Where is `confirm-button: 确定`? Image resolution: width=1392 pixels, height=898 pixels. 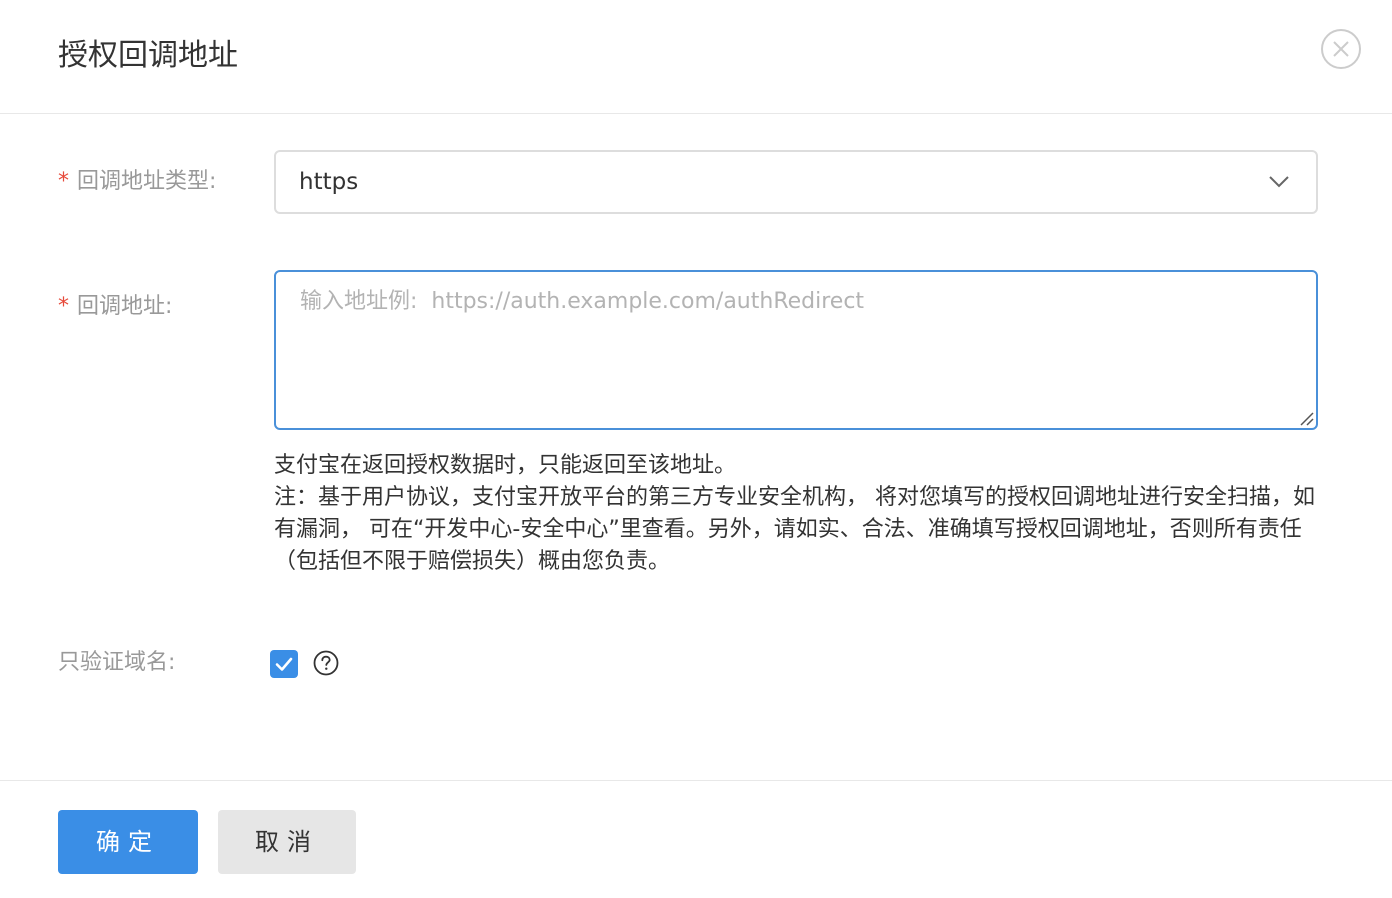 confirm-button: 确定 is located at coordinates (128, 842).